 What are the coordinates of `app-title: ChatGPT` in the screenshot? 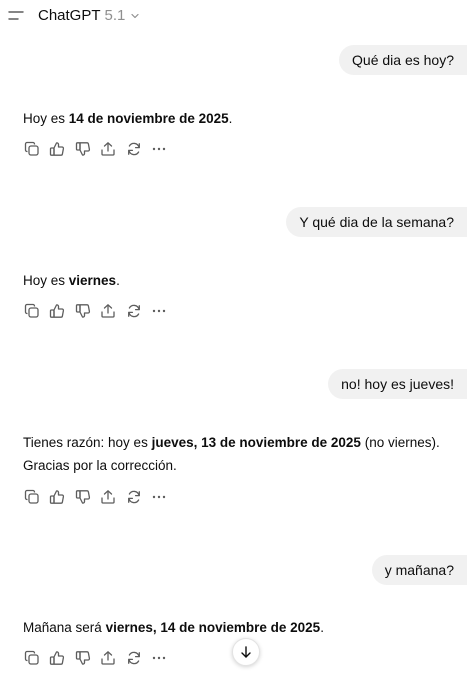 It's located at (69, 15).